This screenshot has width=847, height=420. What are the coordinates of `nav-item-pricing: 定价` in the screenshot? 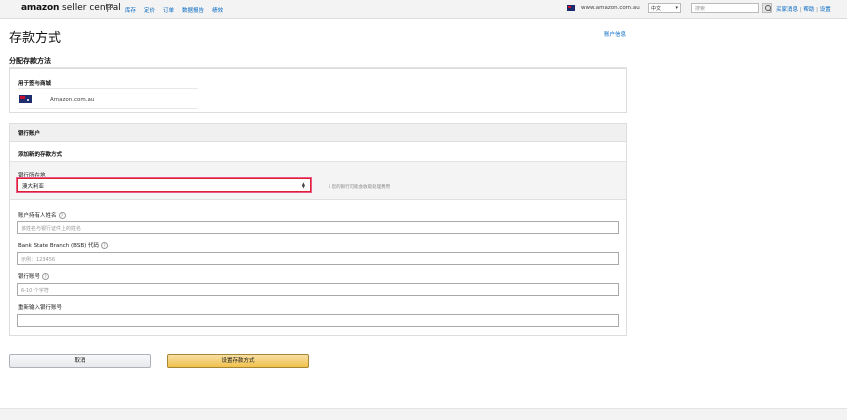 It's located at (149, 10).